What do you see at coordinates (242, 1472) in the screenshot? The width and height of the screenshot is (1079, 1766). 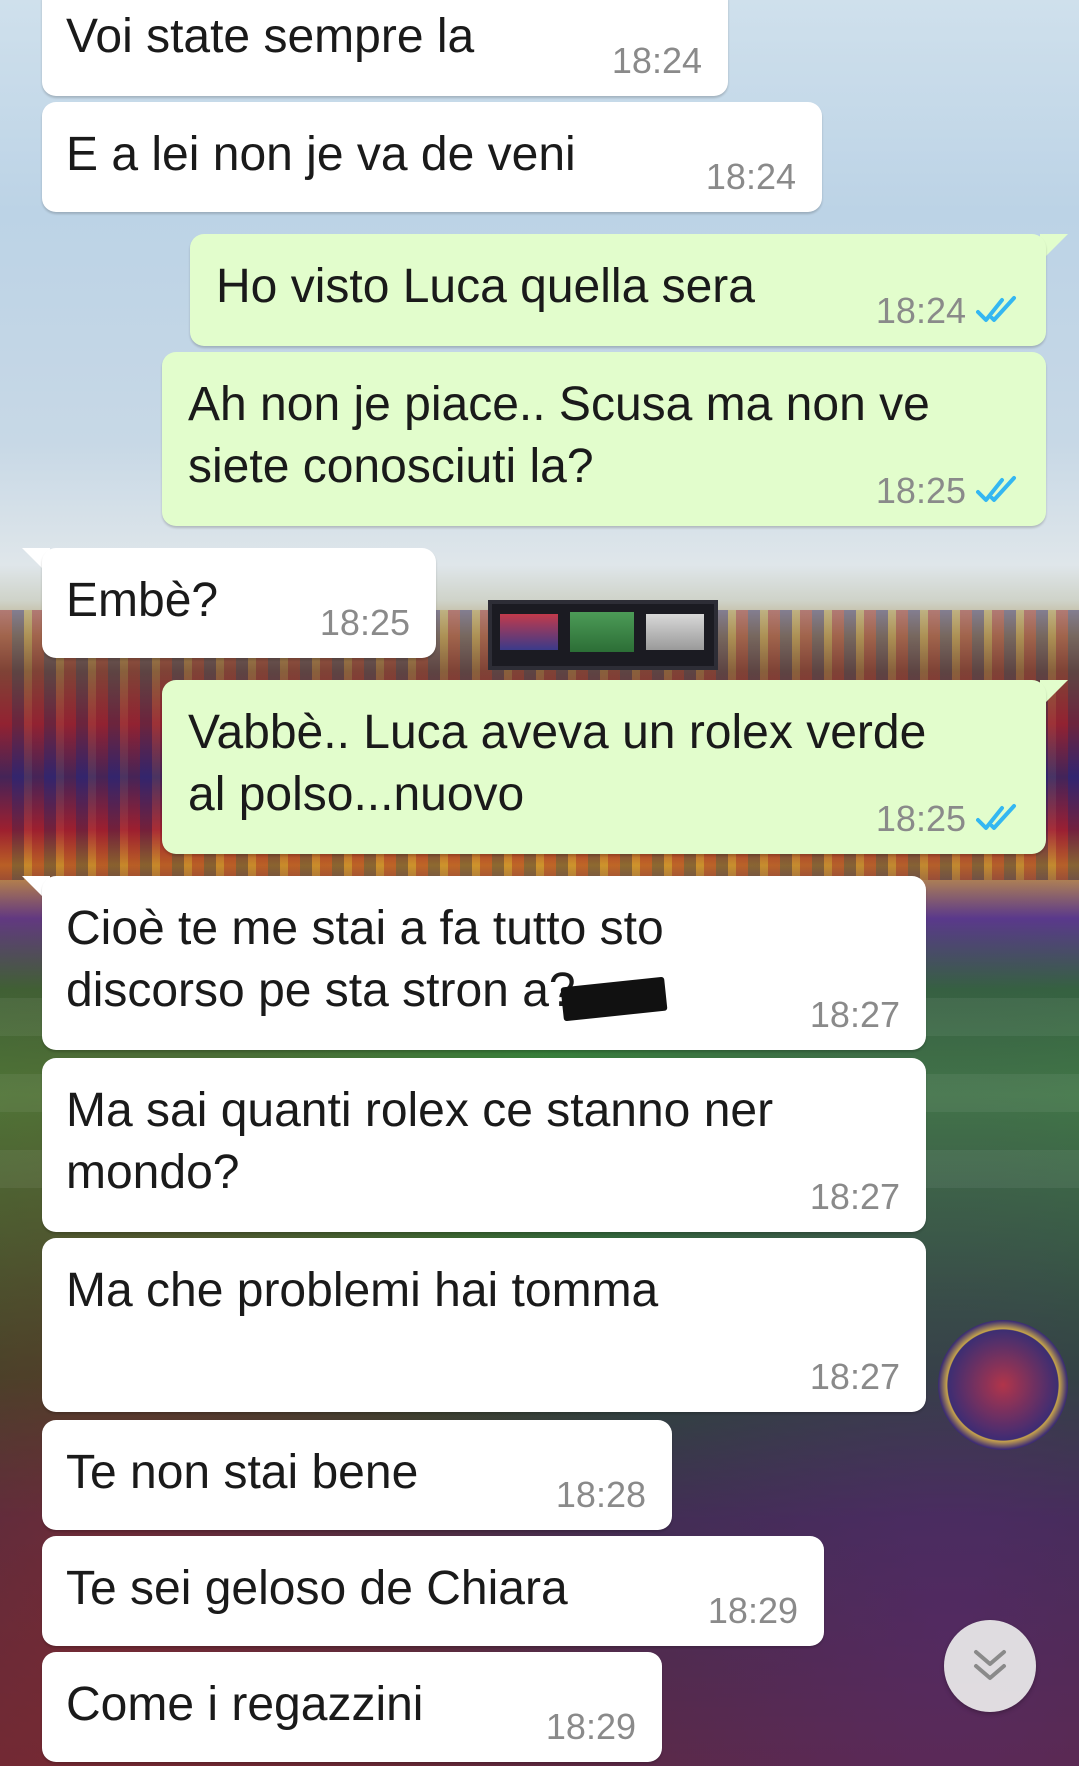 I see `message-text: Te non stai bene` at bounding box center [242, 1472].